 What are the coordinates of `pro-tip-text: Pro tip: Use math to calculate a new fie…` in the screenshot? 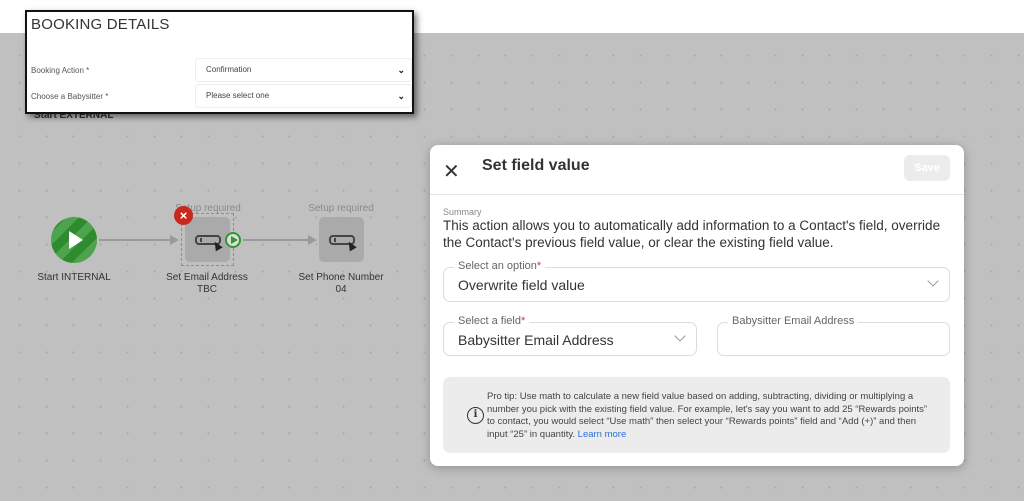 It's located at (707, 415).